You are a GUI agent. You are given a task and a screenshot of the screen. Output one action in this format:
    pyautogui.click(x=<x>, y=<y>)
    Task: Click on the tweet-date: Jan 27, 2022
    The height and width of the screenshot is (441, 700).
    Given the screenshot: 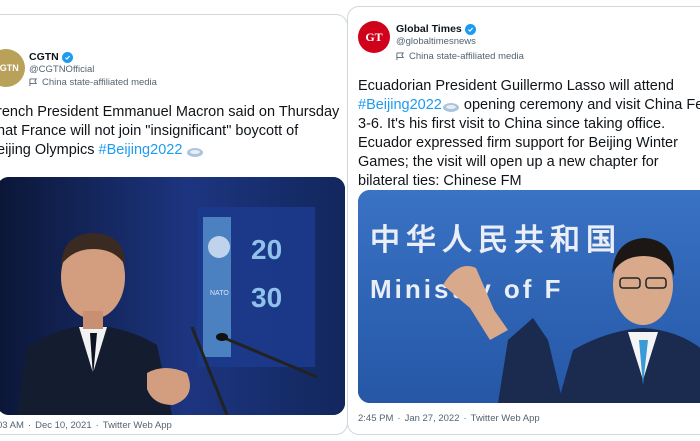 What is the action you would take?
    pyautogui.click(x=432, y=418)
    